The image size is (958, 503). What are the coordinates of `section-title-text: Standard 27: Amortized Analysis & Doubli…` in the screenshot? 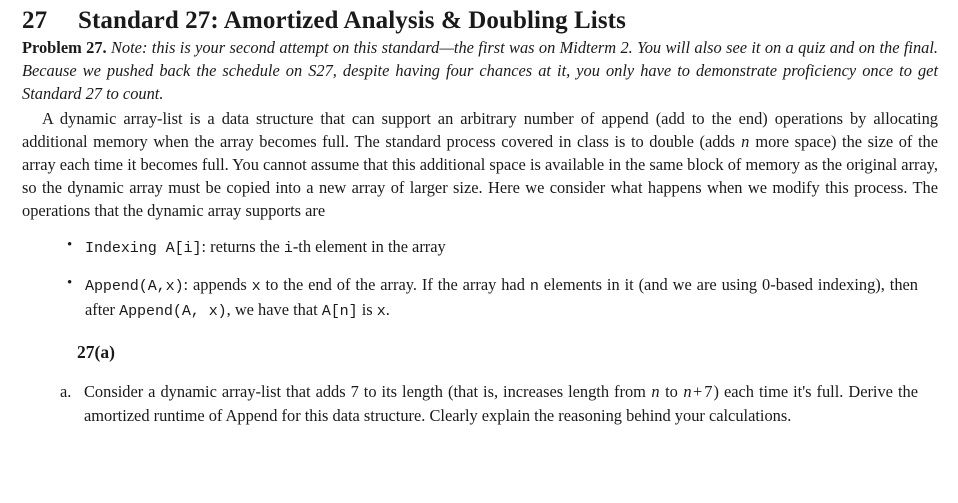 It's located at (352, 20).